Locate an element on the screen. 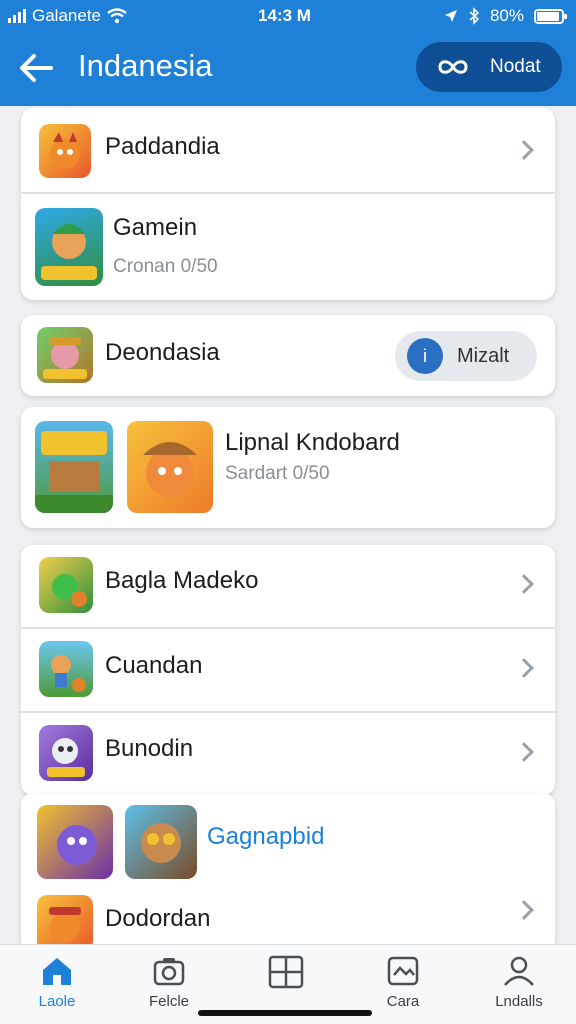 The width and height of the screenshot is (576, 1024). app-card: Gagnapbid Dodordan is located at coordinates (288, 873).